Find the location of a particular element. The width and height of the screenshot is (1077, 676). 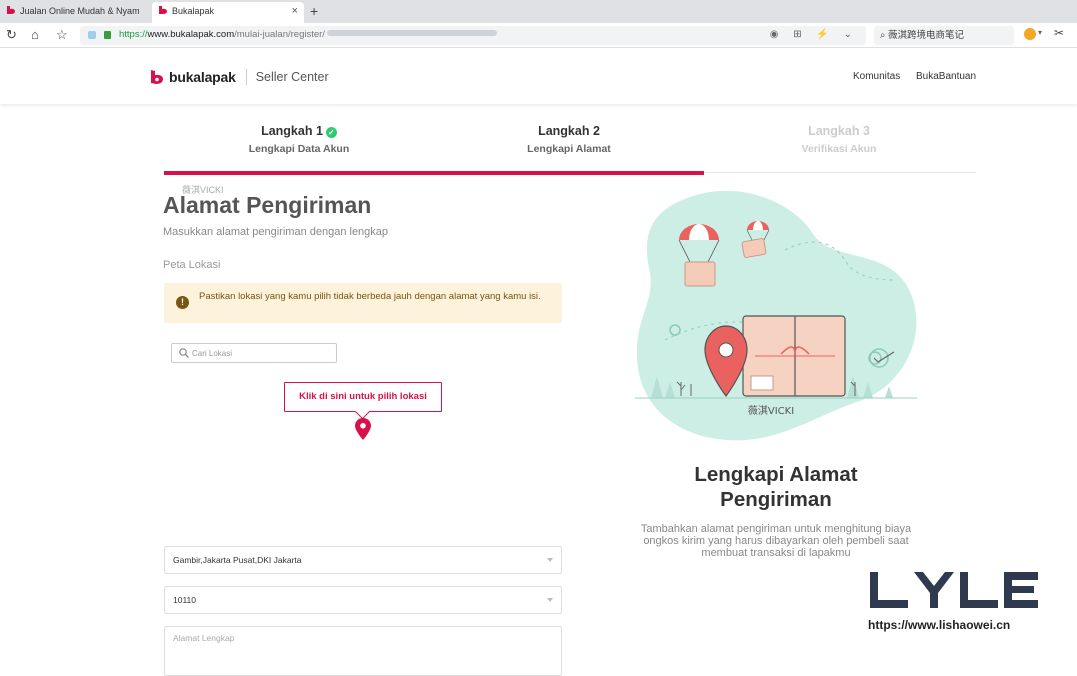

browser-tab: Jualan Online Mudah & Nyam is located at coordinates (74, 12).